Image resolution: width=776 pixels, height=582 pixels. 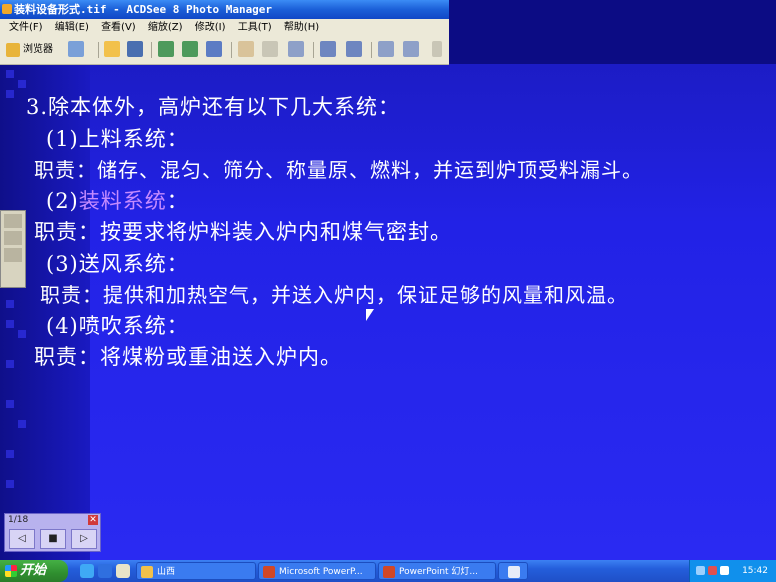 What do you see at coordinates (72, 27) in the screenshot?
I see `menu-edit: 编辑(E)` at bounding box center [72, 27].